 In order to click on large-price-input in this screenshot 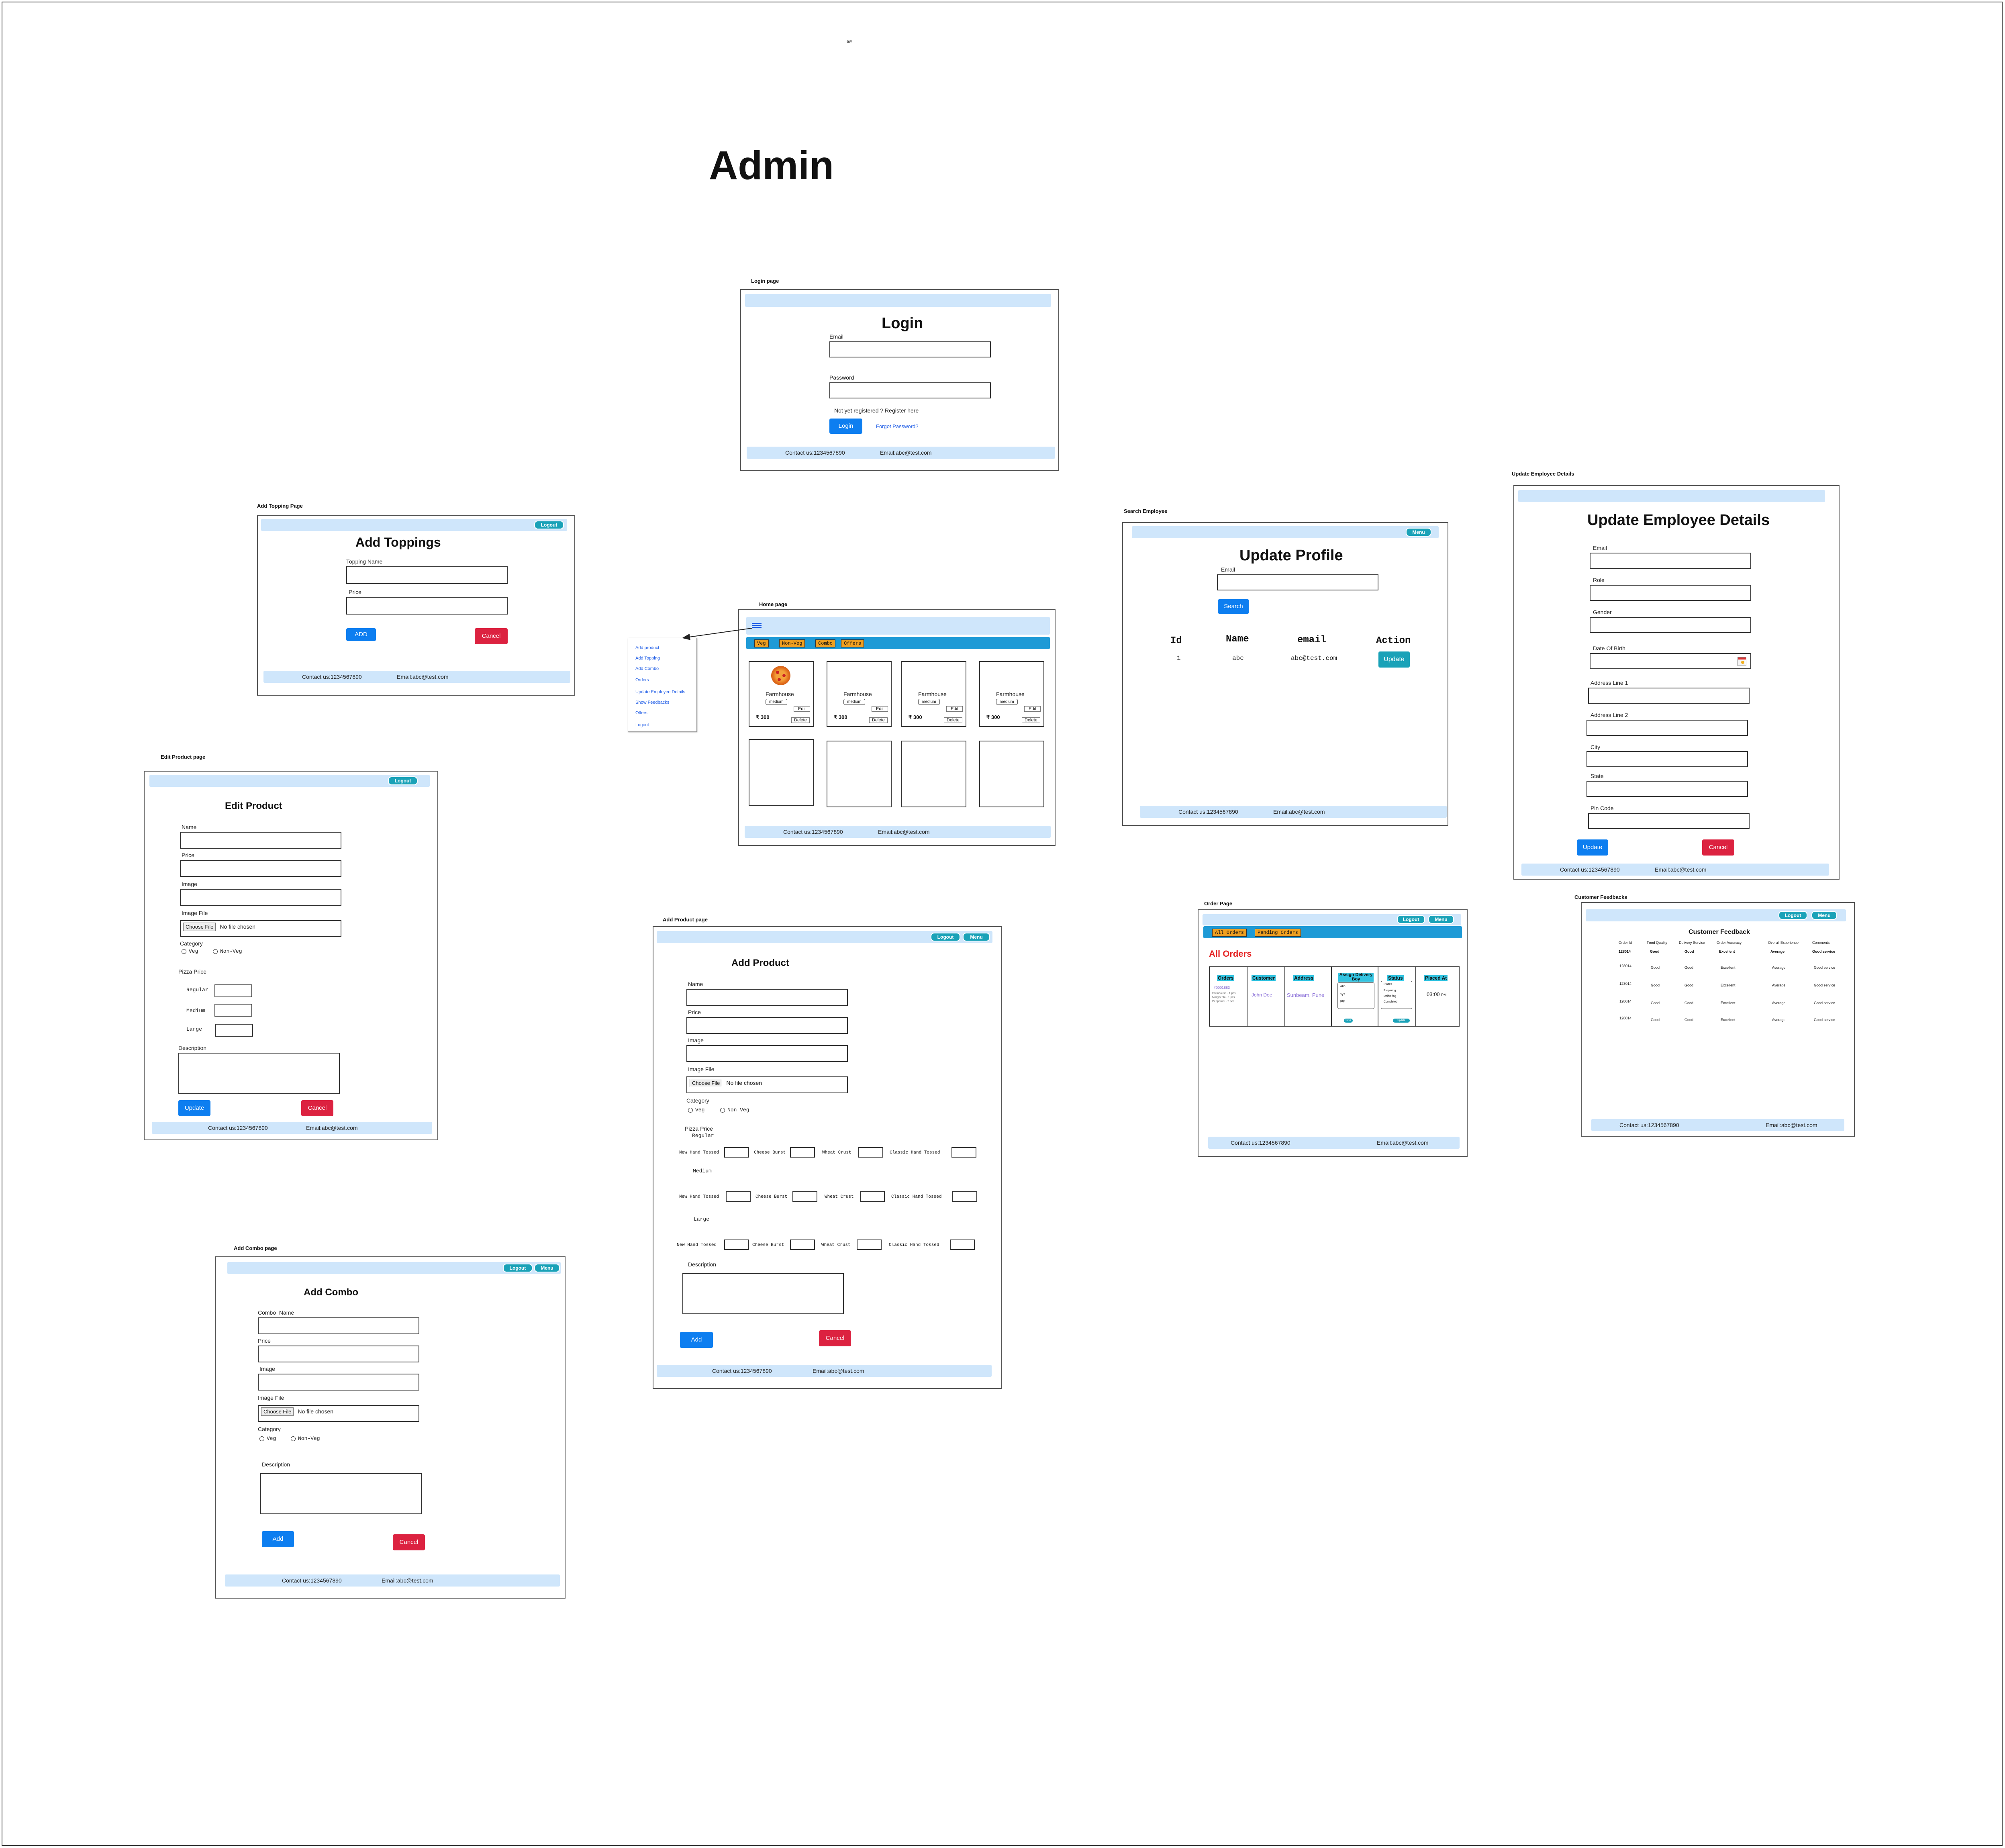, I will do `click(234, 1030)`.